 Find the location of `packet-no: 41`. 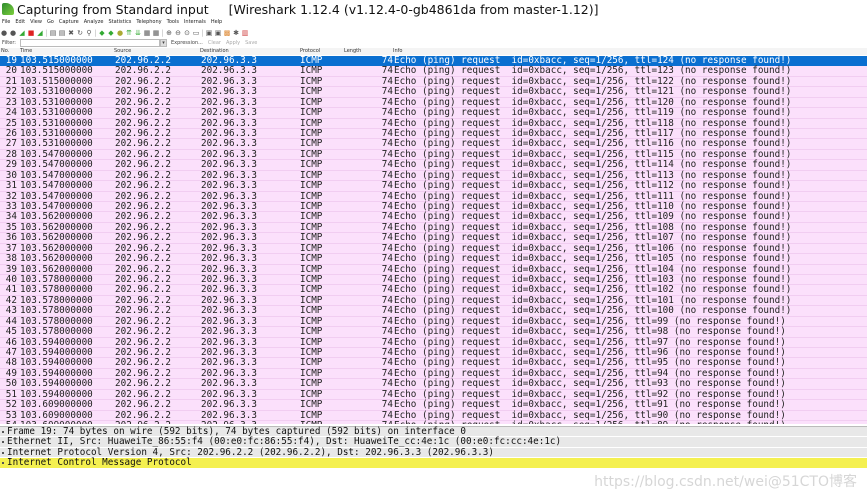

packet-no: 41 is located at coordinates (11, 290).